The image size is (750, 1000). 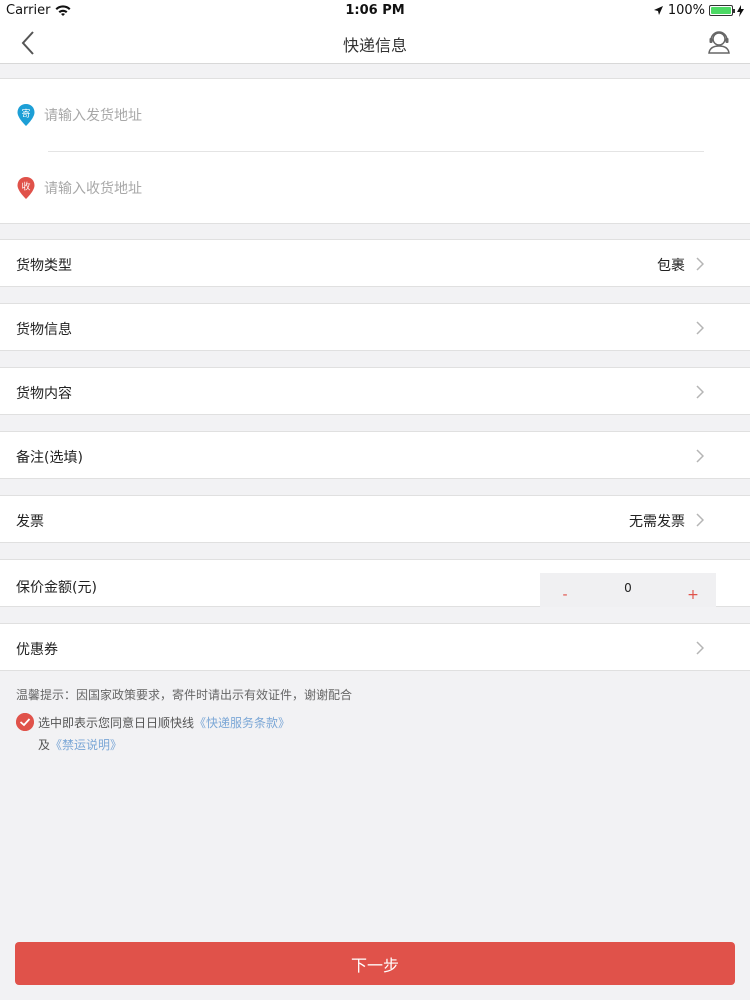 I want to click on service-terms-link: 《快递服务条款》, so click(x=242, y=723).